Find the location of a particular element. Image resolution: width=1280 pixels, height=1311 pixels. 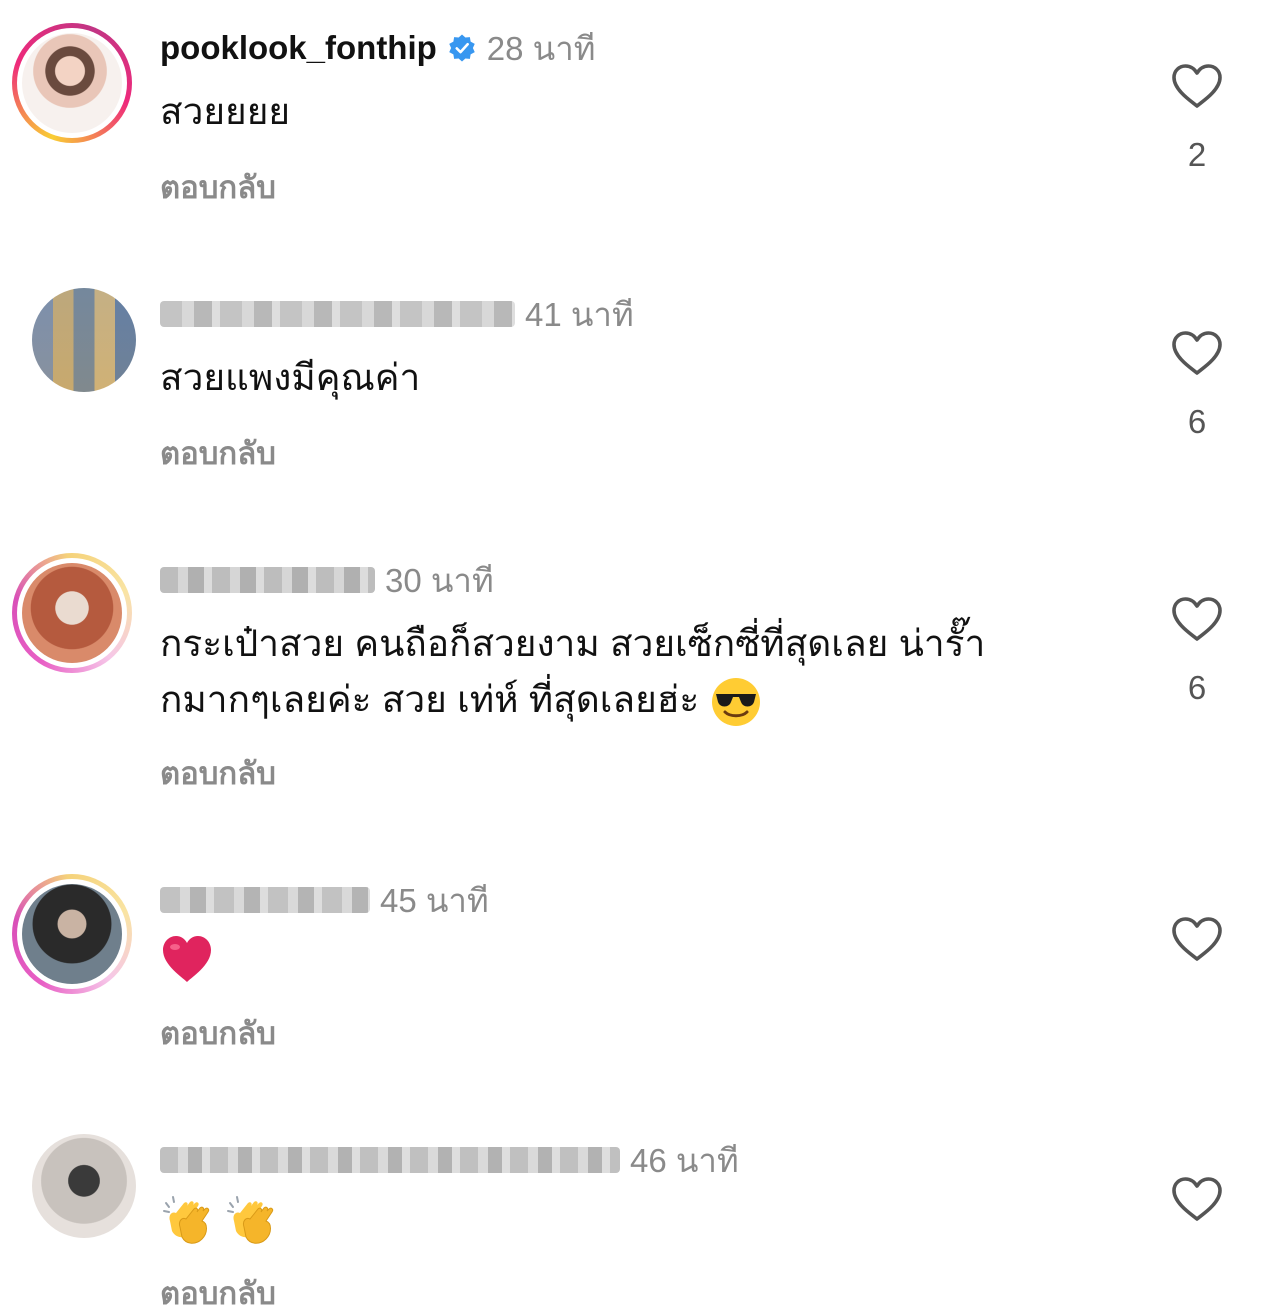

smiling-face-with-sunglasses-emoji is located at coordinates (735, 702).